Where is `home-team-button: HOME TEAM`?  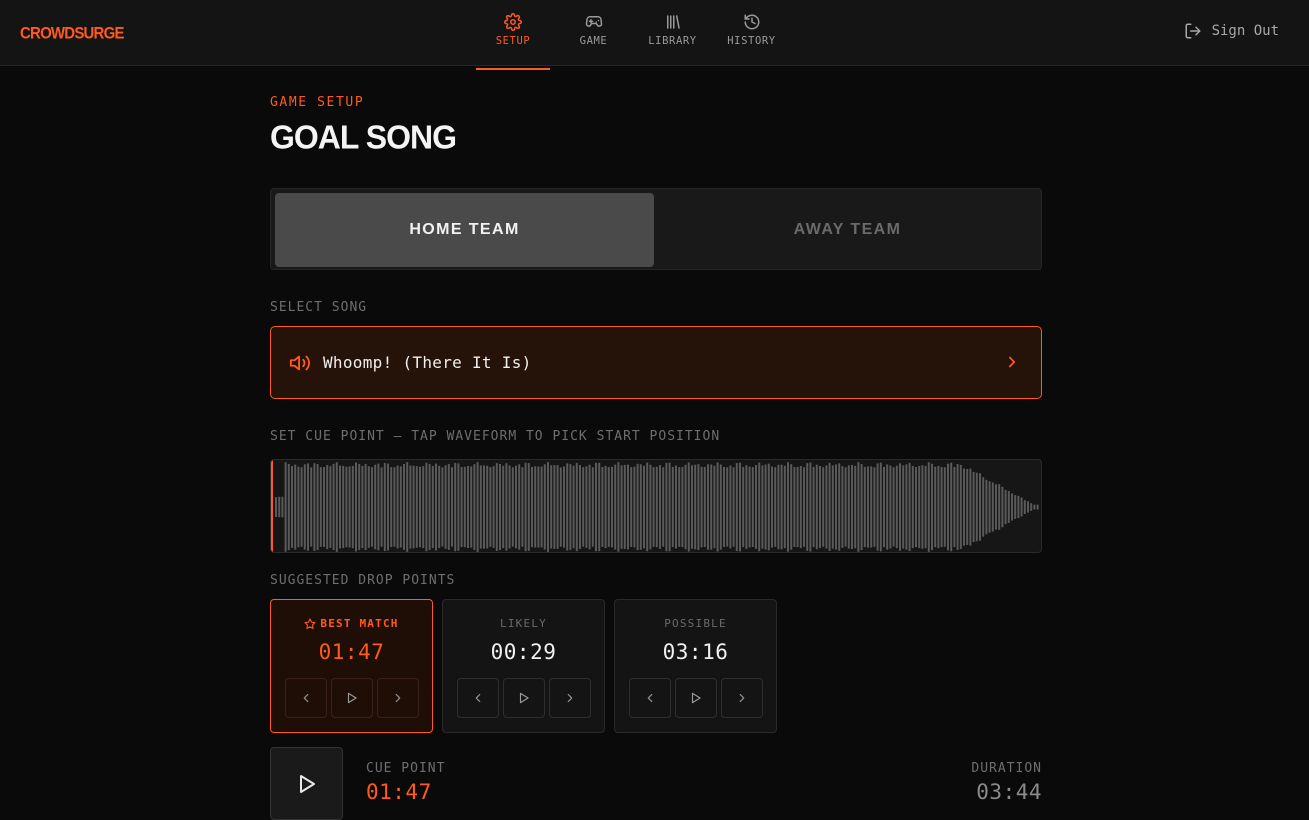
home-team-button: HOME TEAM is located at coordinates (464, 230).